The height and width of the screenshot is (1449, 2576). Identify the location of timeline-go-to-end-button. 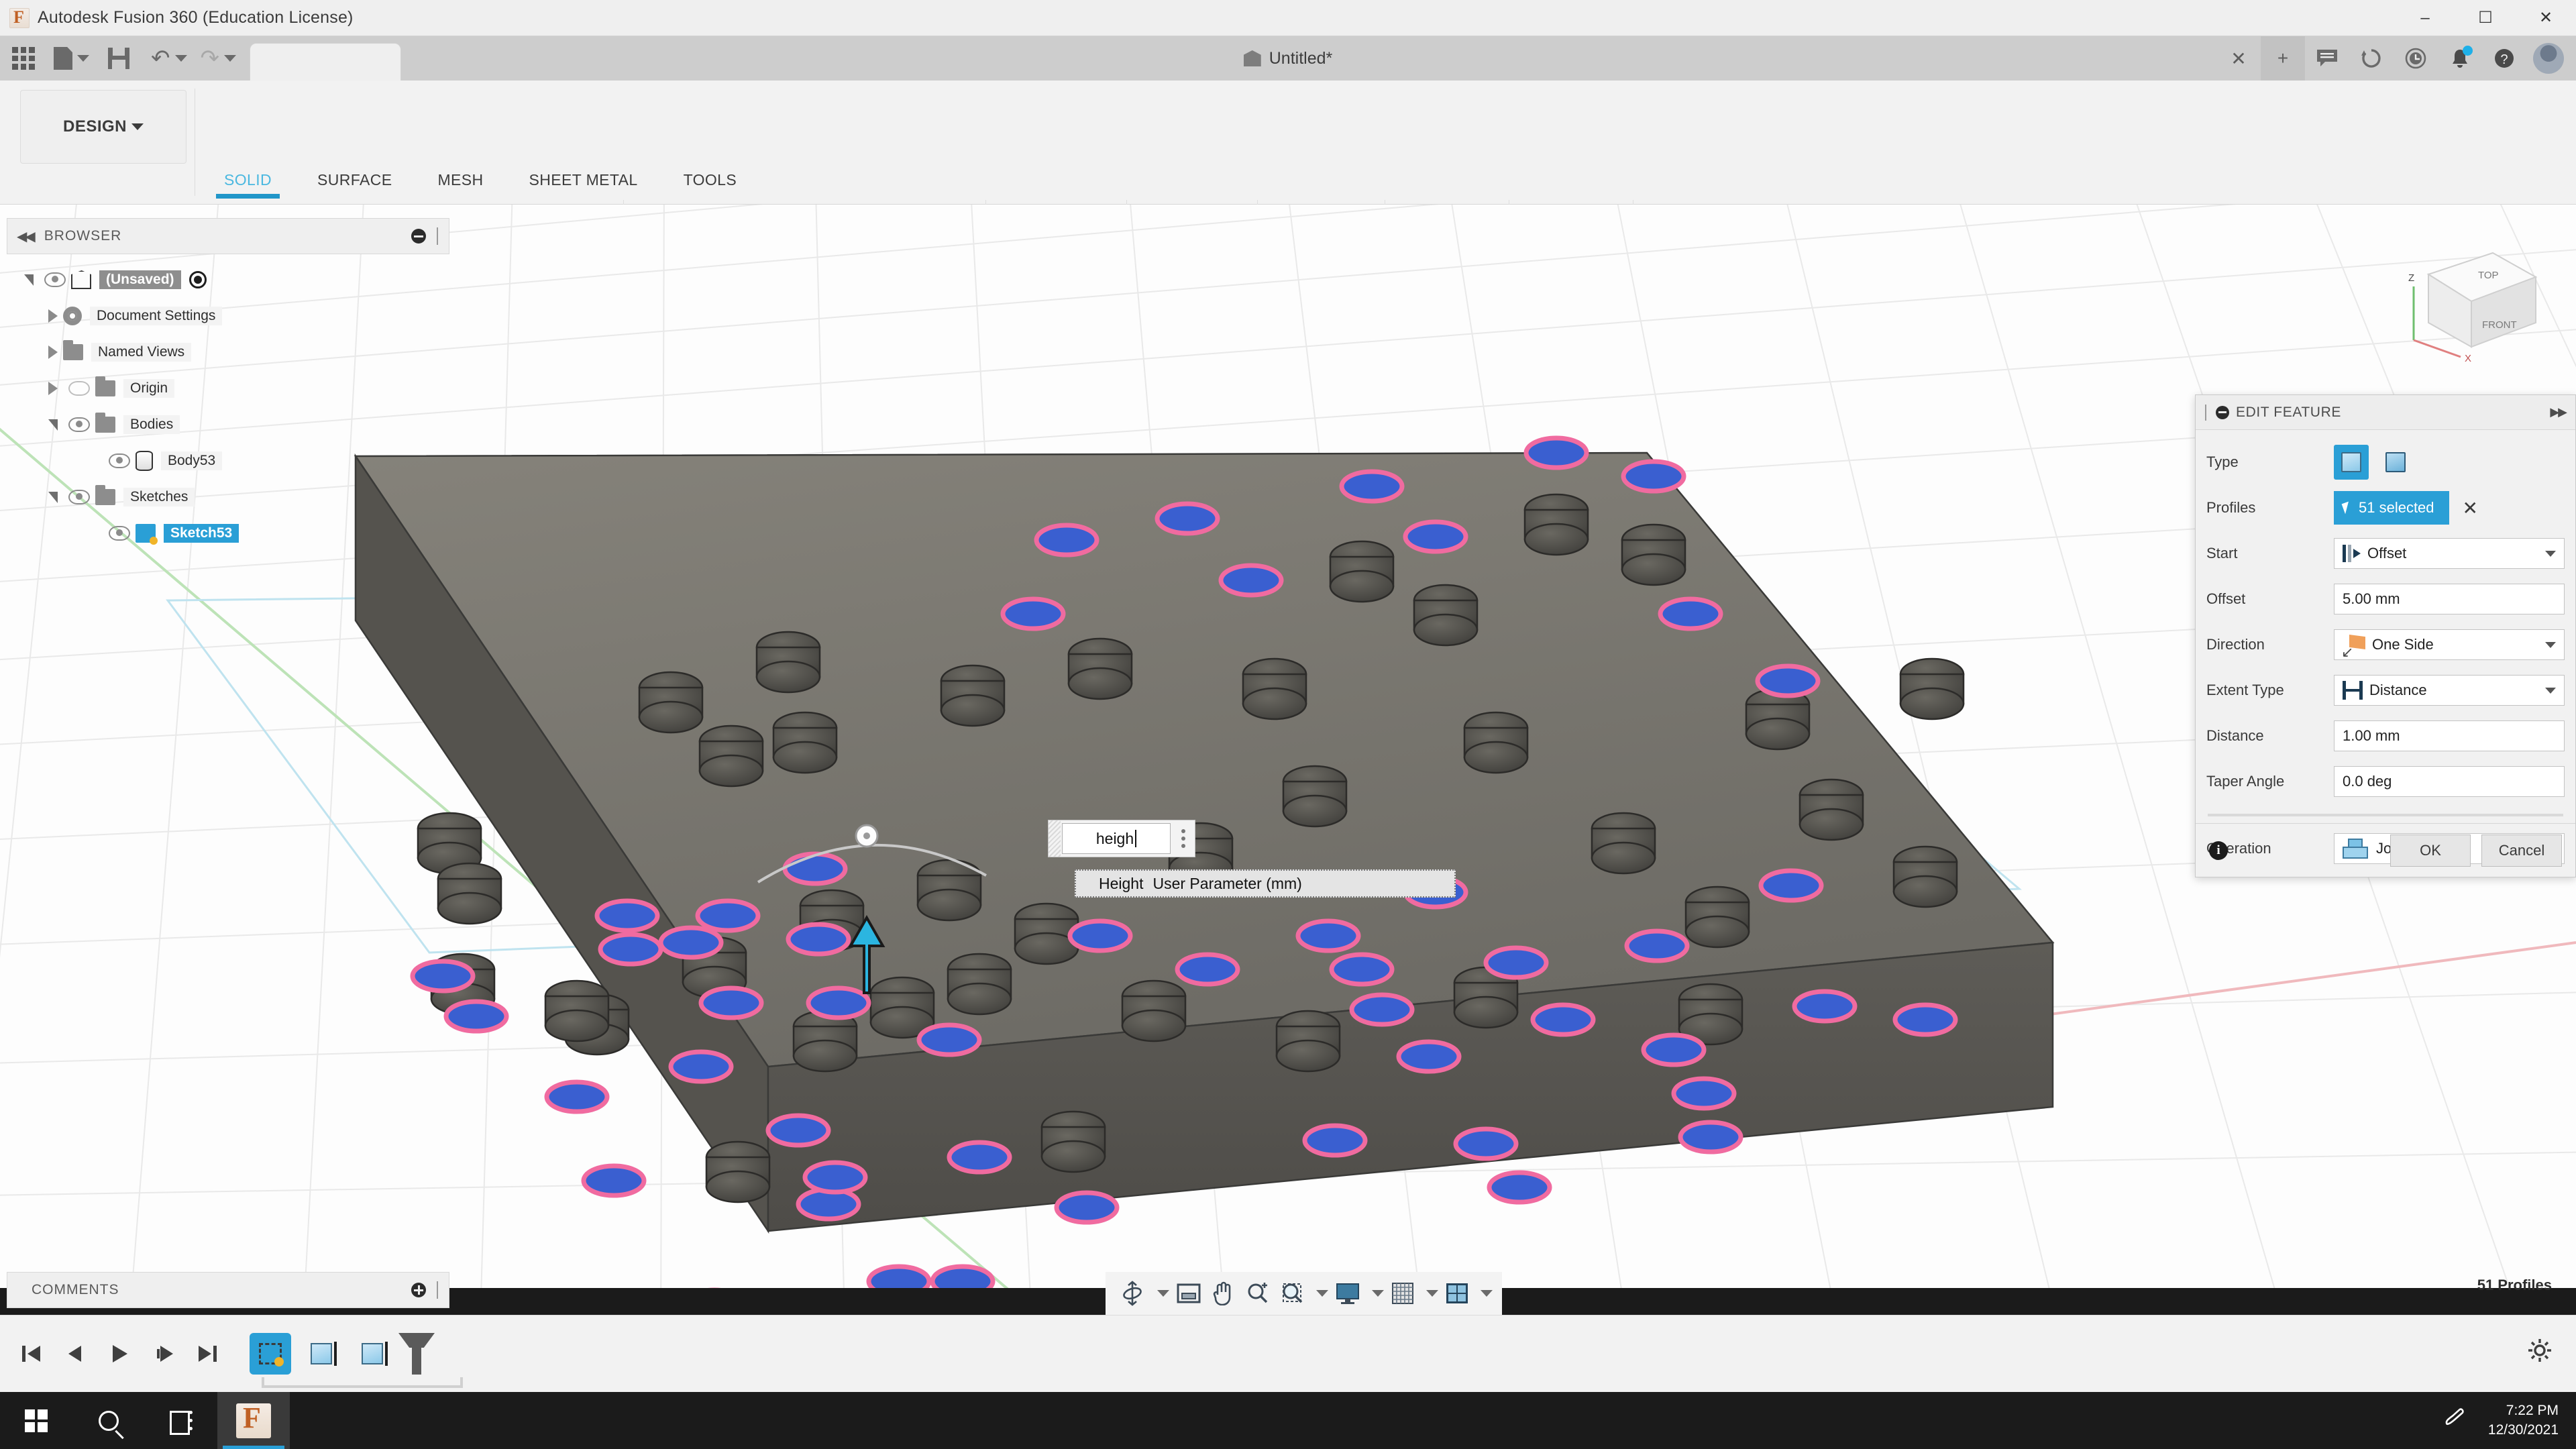
(208, 1353).